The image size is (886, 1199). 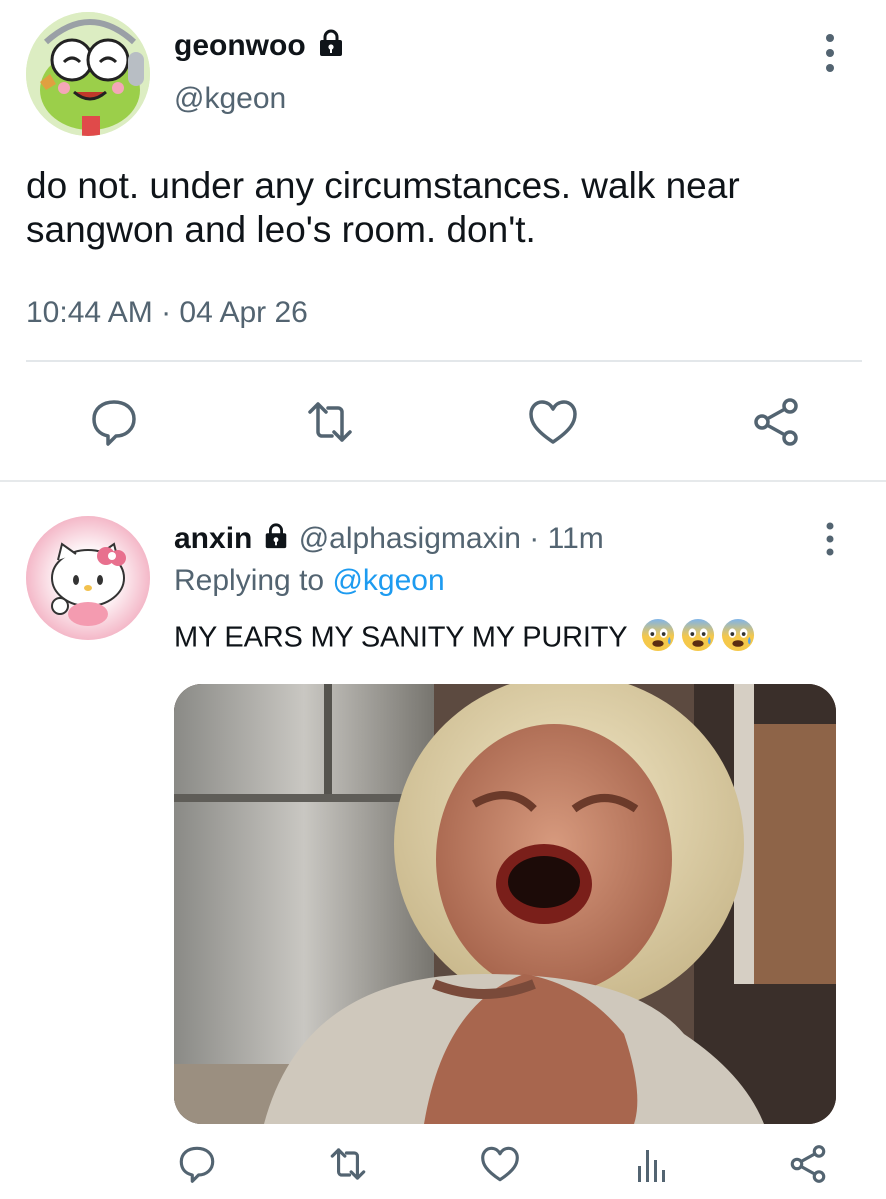 I want to click on handle: @kgeon, so click(x=230, y=99).